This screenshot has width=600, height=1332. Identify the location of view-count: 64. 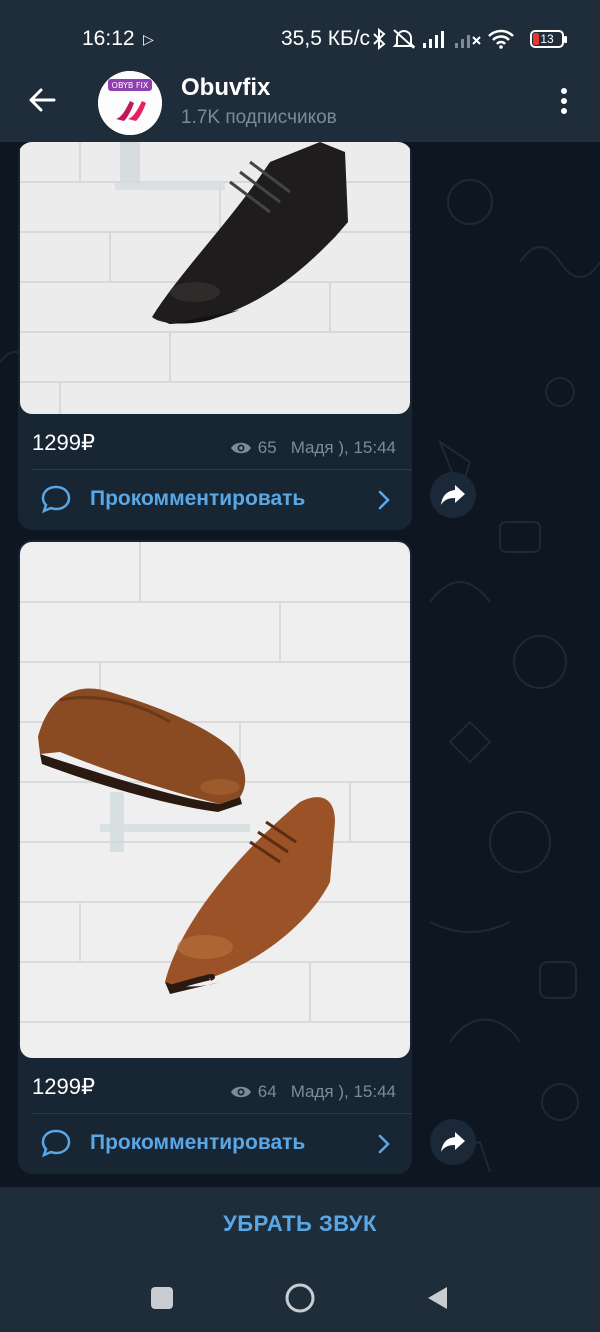
(267, 1091).